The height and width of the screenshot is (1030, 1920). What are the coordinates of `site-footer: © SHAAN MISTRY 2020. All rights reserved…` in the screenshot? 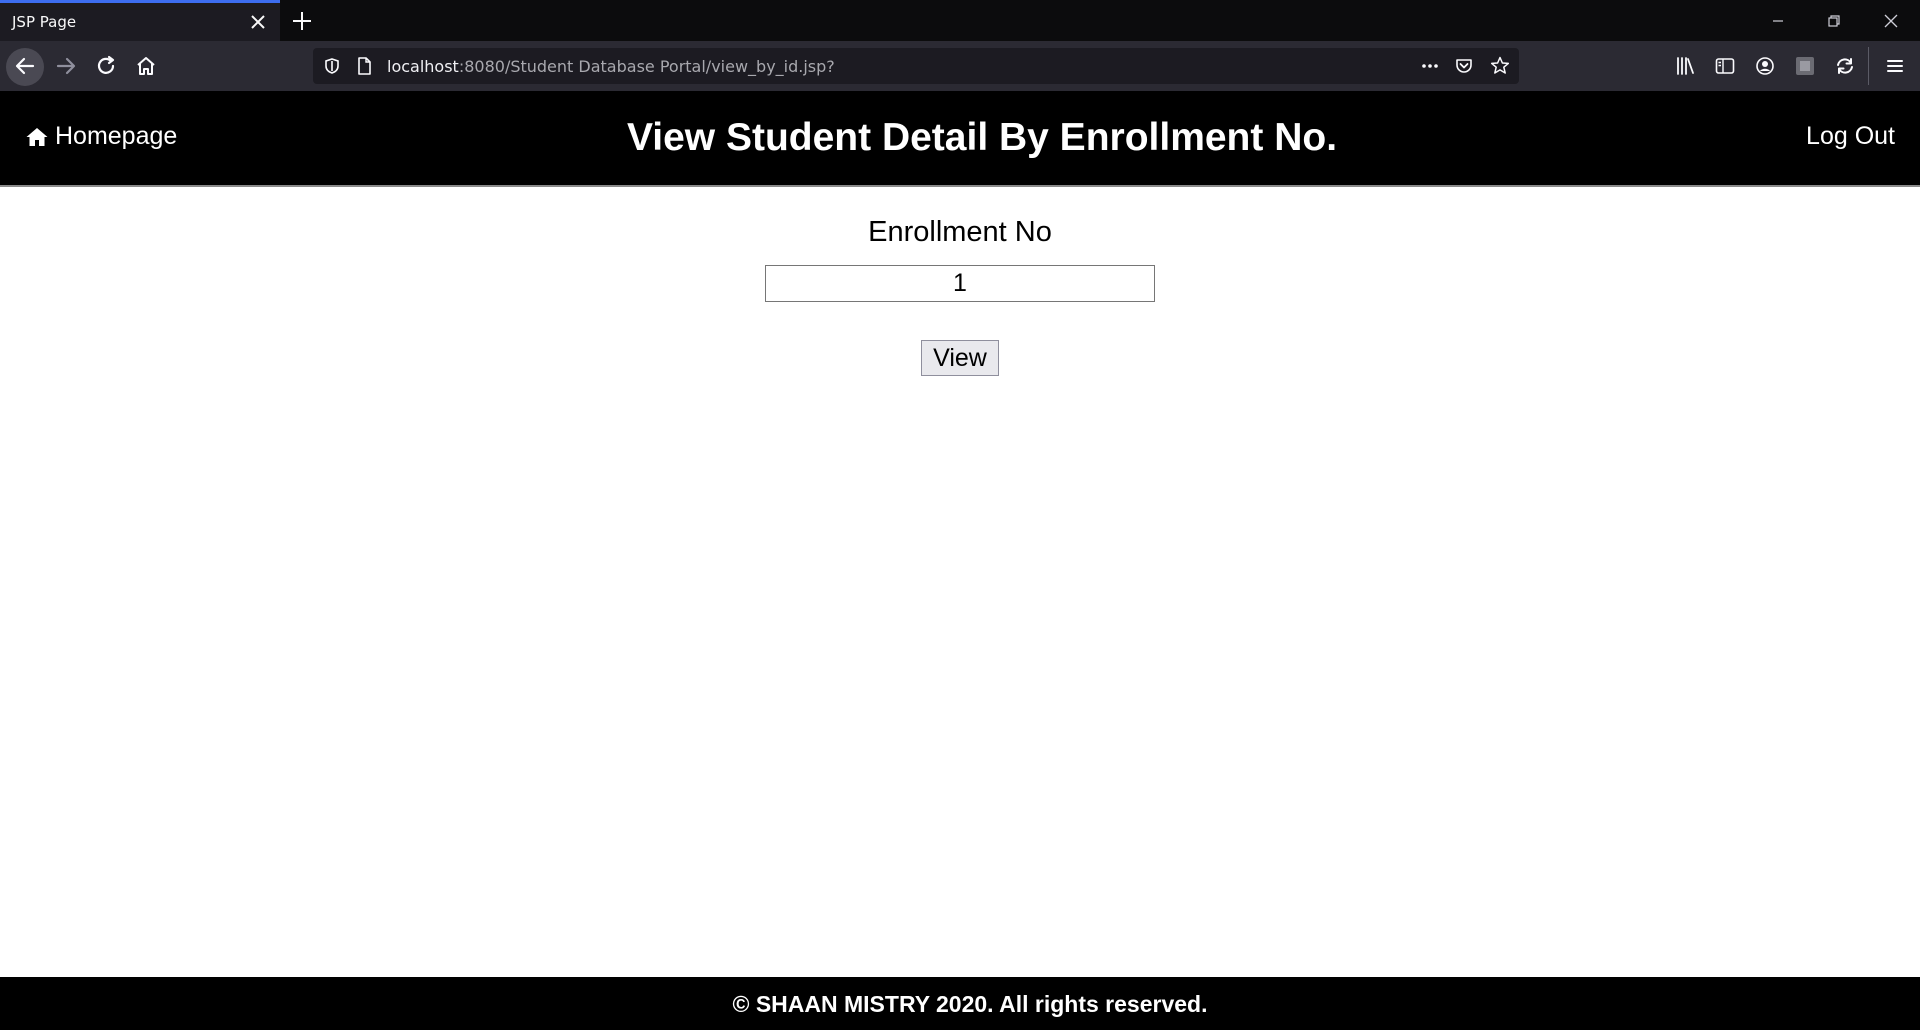 It's located at (960, 1003).